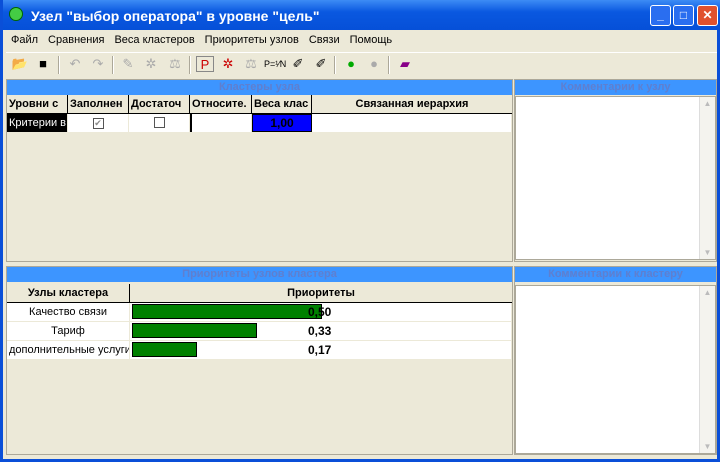  Describe the element at coordinates (298, 64) in the screenshot. I see `eraser-icon: ✐` at that location.